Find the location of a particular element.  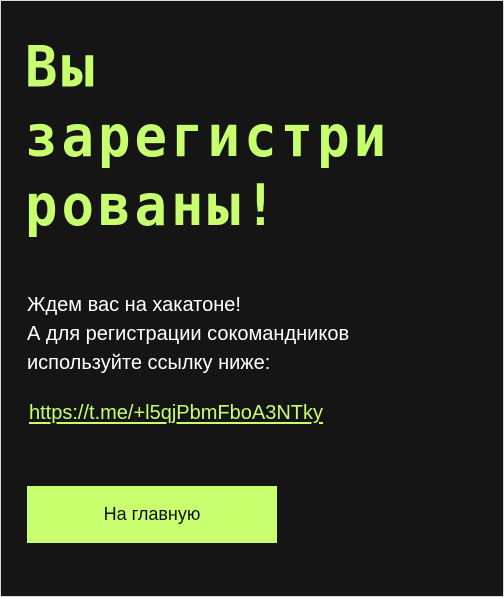

title-line-1: Вы is located at coordinates (62, 67).